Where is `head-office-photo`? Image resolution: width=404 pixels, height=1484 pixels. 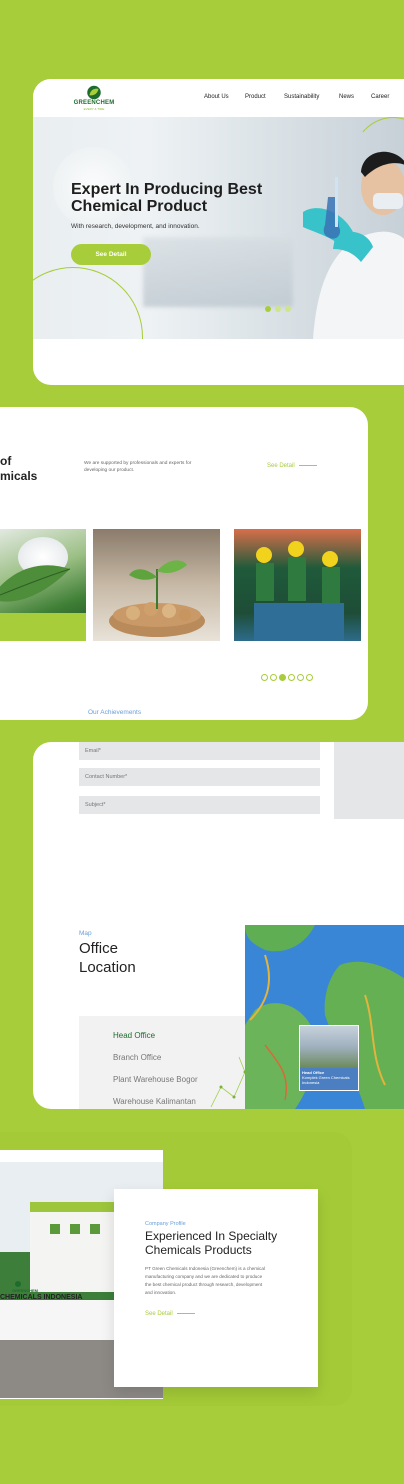 head-office-photo is located at coordinates (329, 1047).